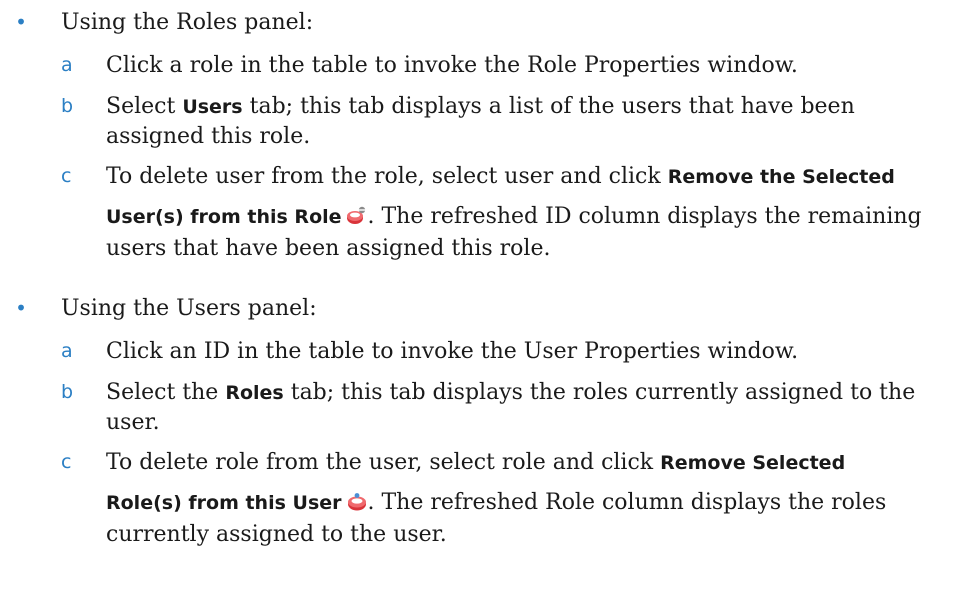  What do you see at coordinates (357, 505) in the screenshot?
I see `remove-role-from-user-icon` at bounding box center [357, 505].